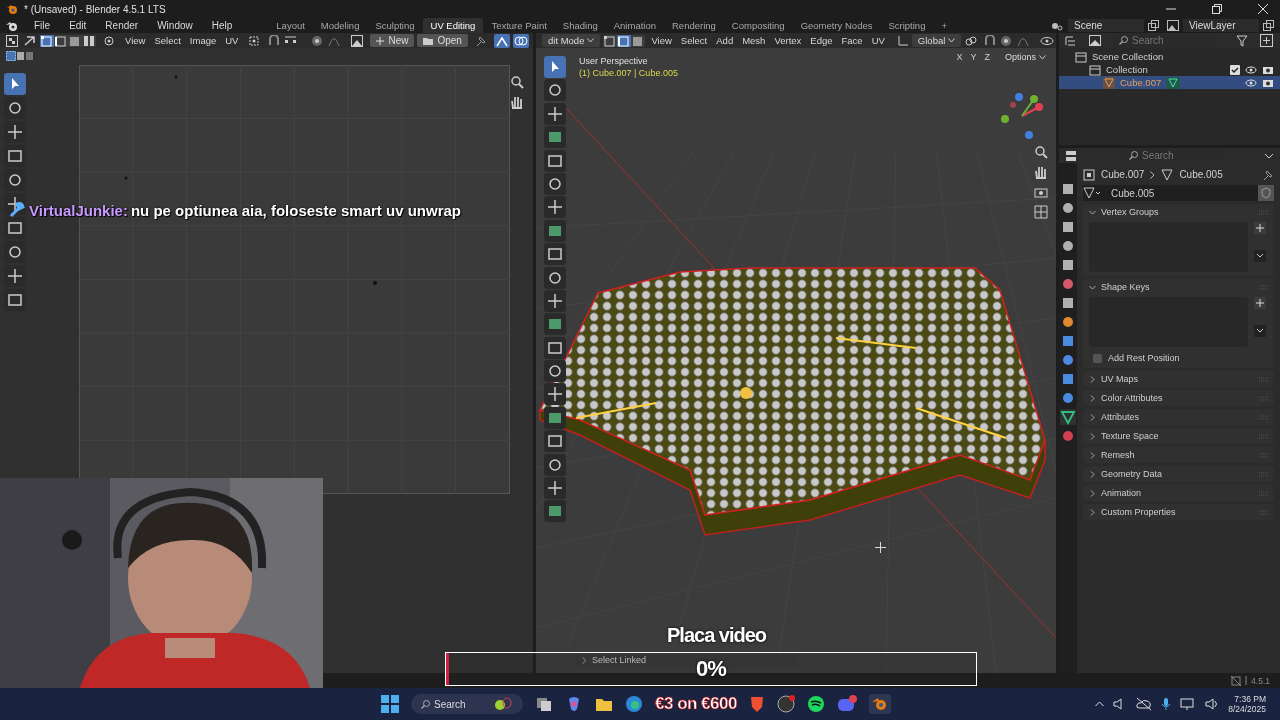 The image size is (1280, 720). I want to click on object-info: (1) Cube.007 | Cube.005, so click(628, 73).